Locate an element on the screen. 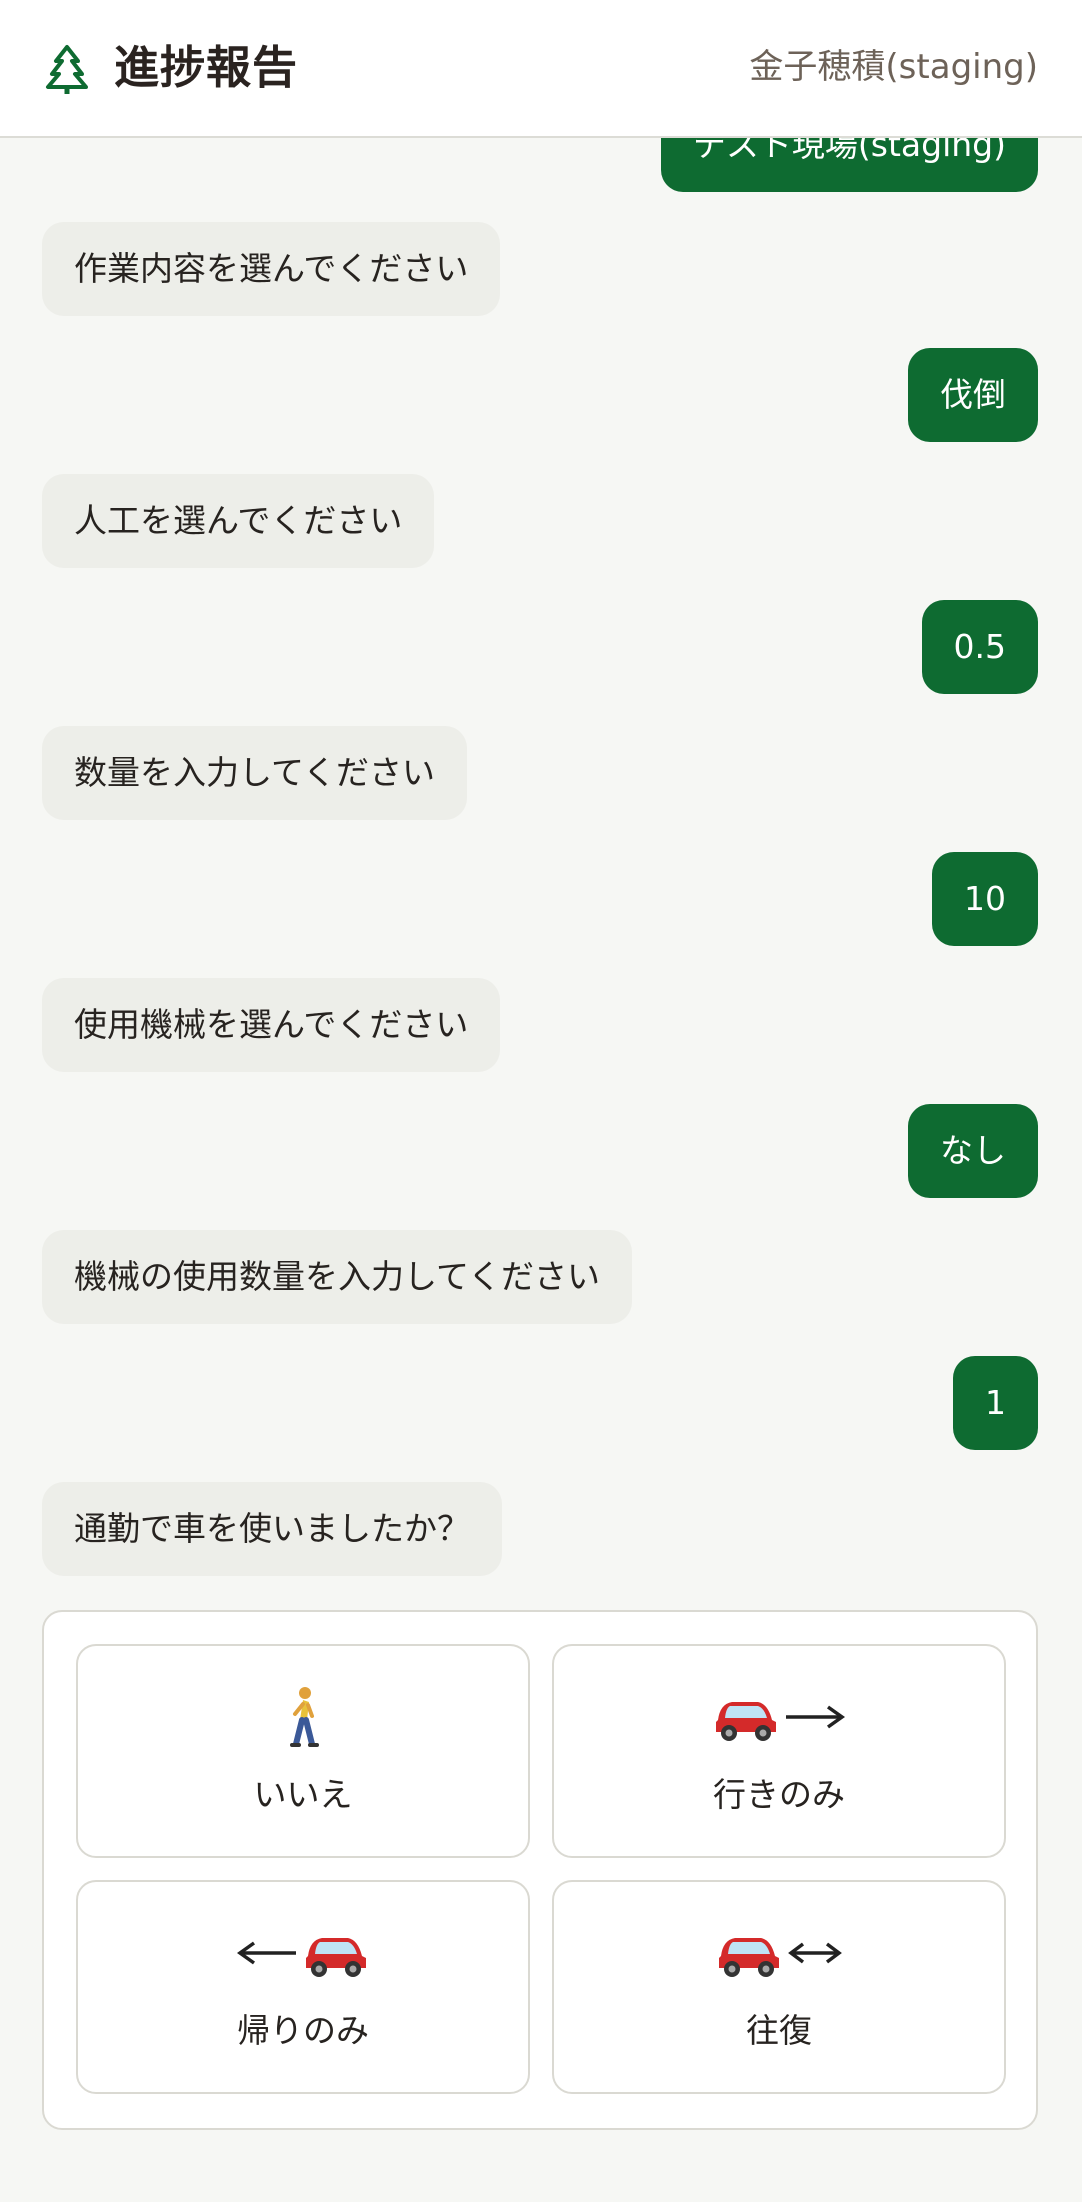 The width and height of the screenshot is (1082, 2202). app-header: 進捗報告 金子穂積(staging) is located at coordinates (541, 69).